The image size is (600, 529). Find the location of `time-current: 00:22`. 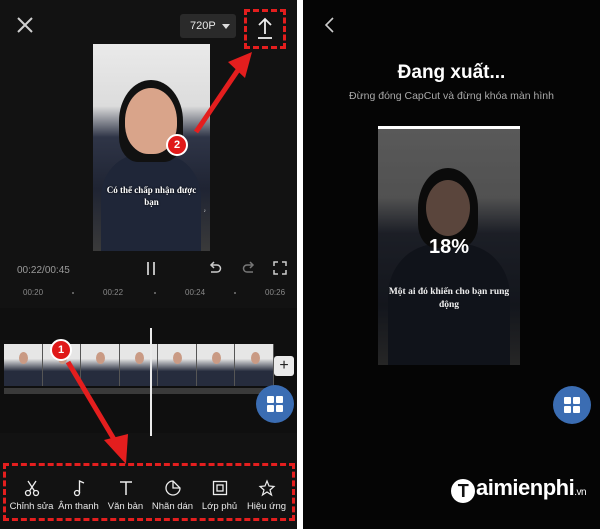

time-current: 00:22 is located at coordinates (30, 270).